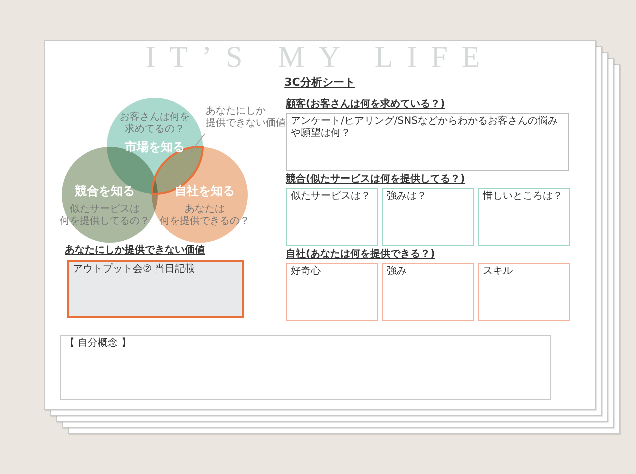 The width and height of the screenshot is (636, 474). I want to click on answer-box: アンケート/ヒアリング/SNSなどからわかるお客さんの悩みや願望は何？, so click(427, 142).